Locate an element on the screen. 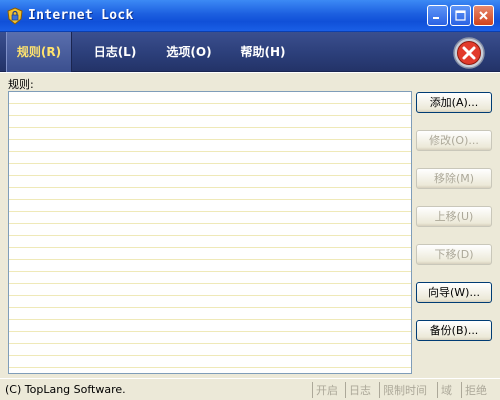  red-x-icon is located at coordinates (469, 53).